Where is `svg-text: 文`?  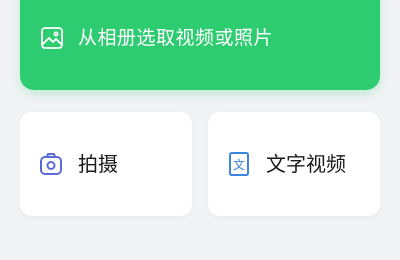
svg-text: 文 is located at coordinates (239, 164).